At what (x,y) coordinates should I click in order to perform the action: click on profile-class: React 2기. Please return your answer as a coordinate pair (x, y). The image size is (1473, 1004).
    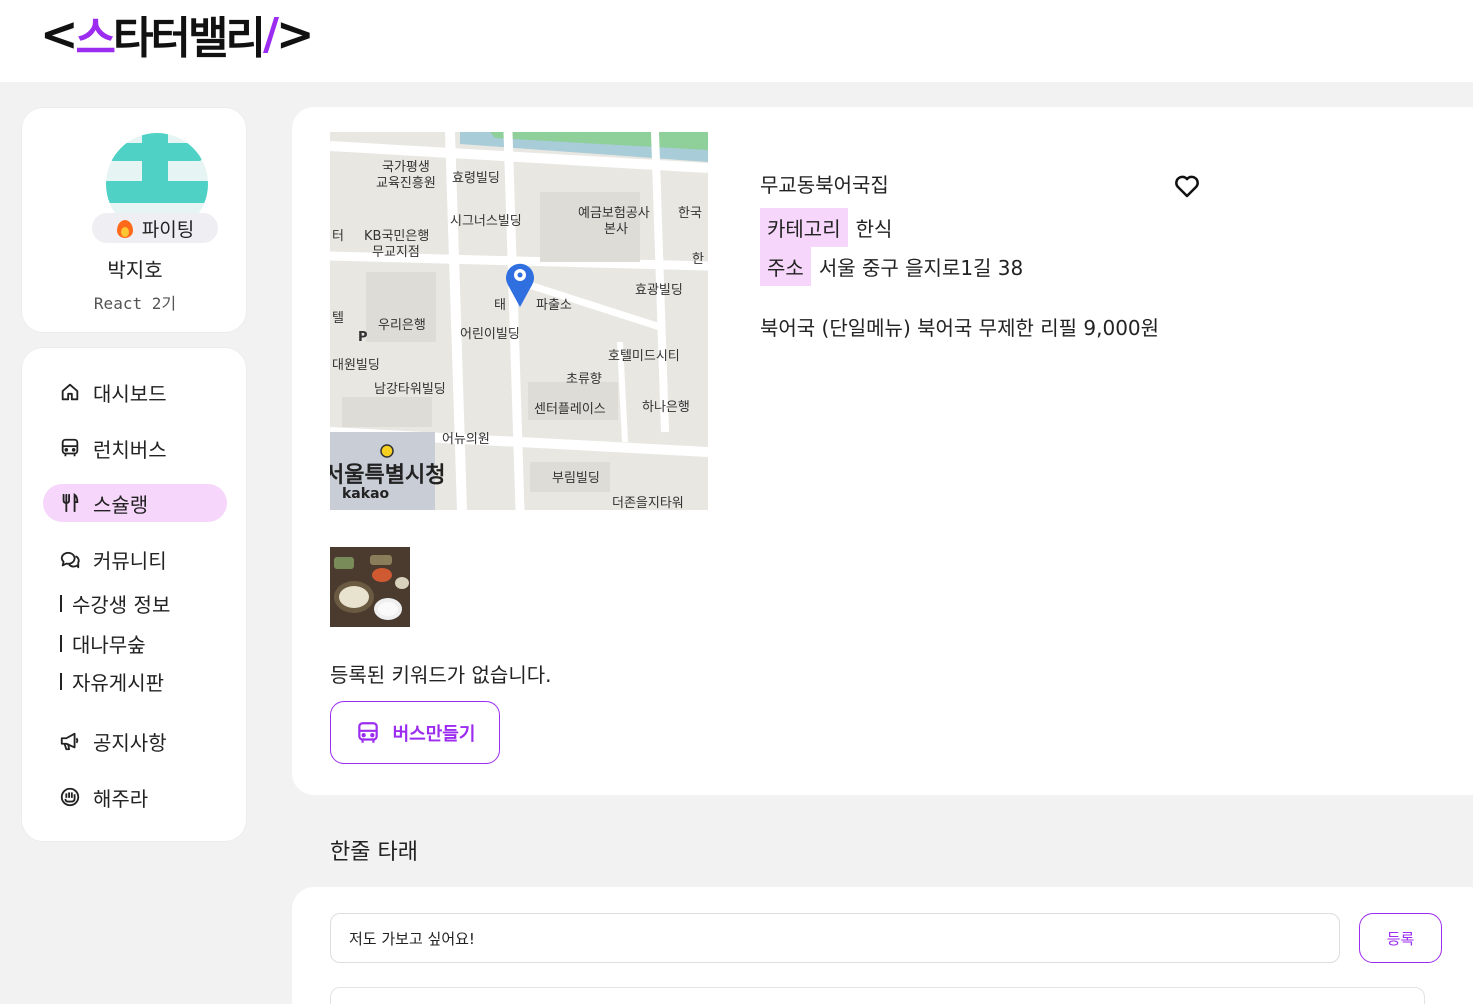
    Looking at the image, I should click on (135, 303).